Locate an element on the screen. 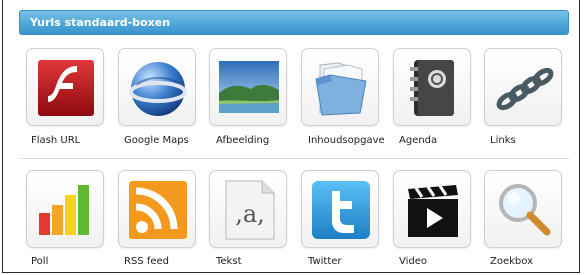 This screenshot has width=584, height=275. box-tekst: ,a, is located at coordinates (248, 209).